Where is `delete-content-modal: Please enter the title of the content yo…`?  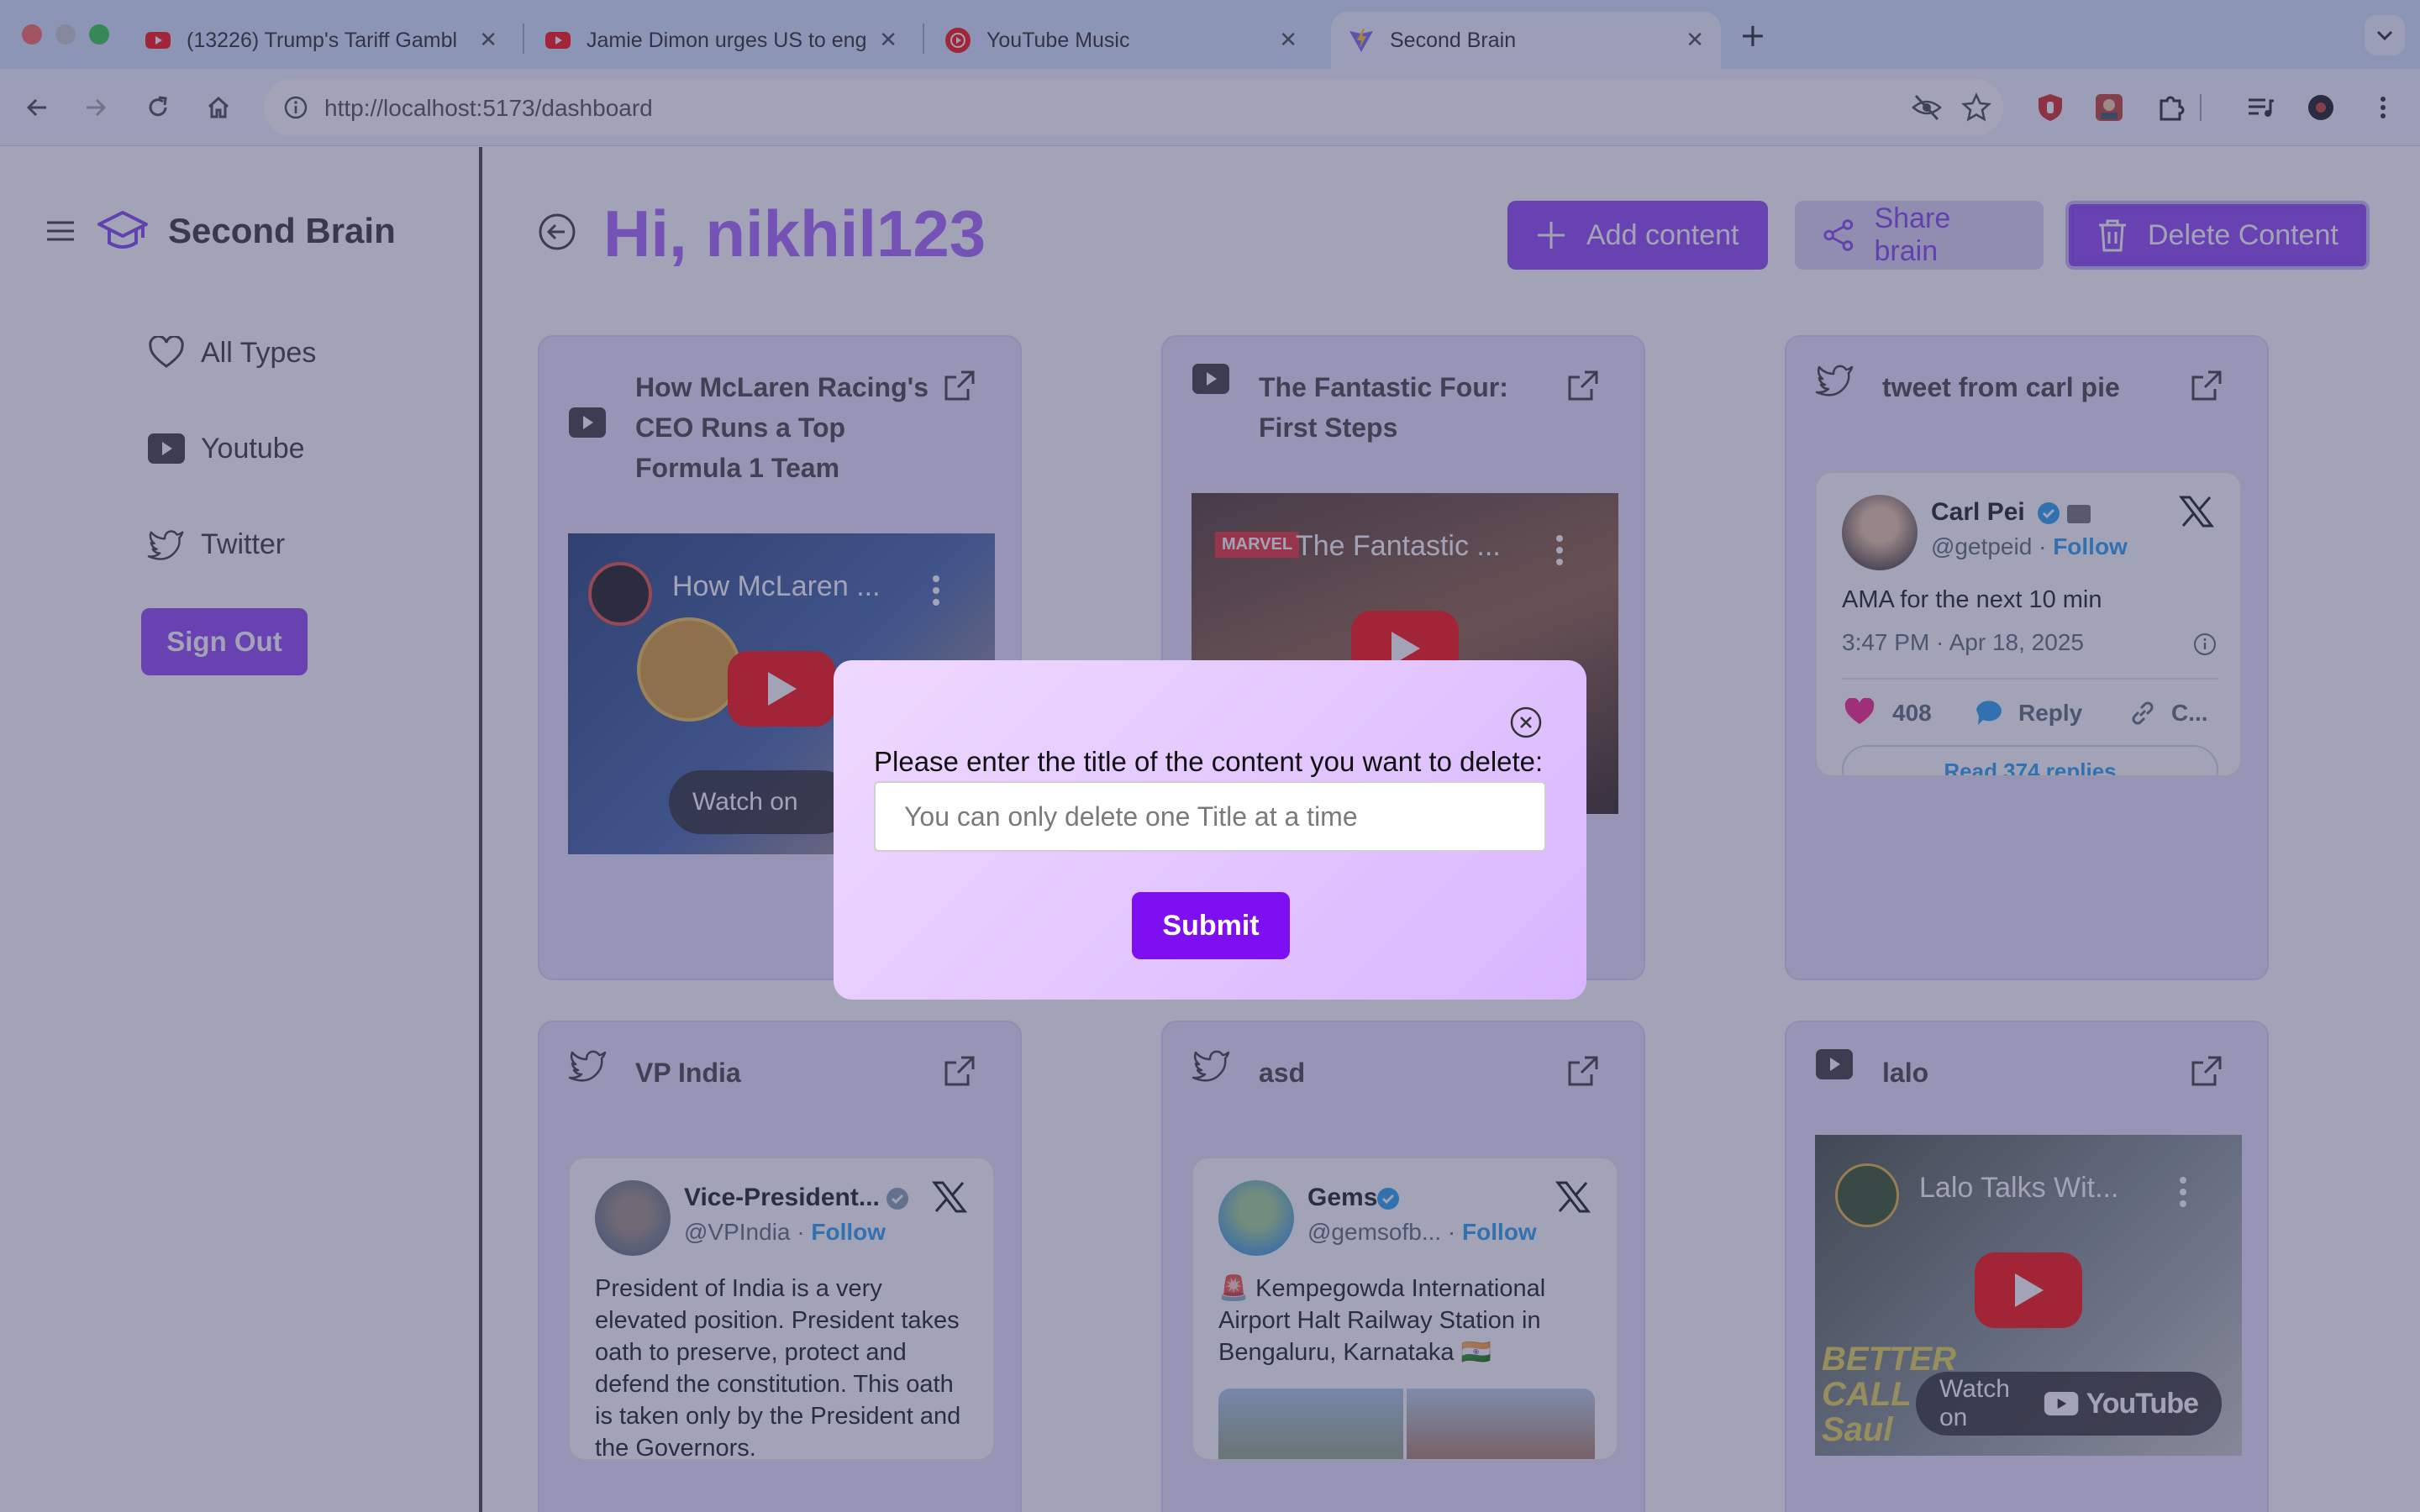
delete-content-modal: Please enter the title of the content yo… is located at coordinates (1210, 830).